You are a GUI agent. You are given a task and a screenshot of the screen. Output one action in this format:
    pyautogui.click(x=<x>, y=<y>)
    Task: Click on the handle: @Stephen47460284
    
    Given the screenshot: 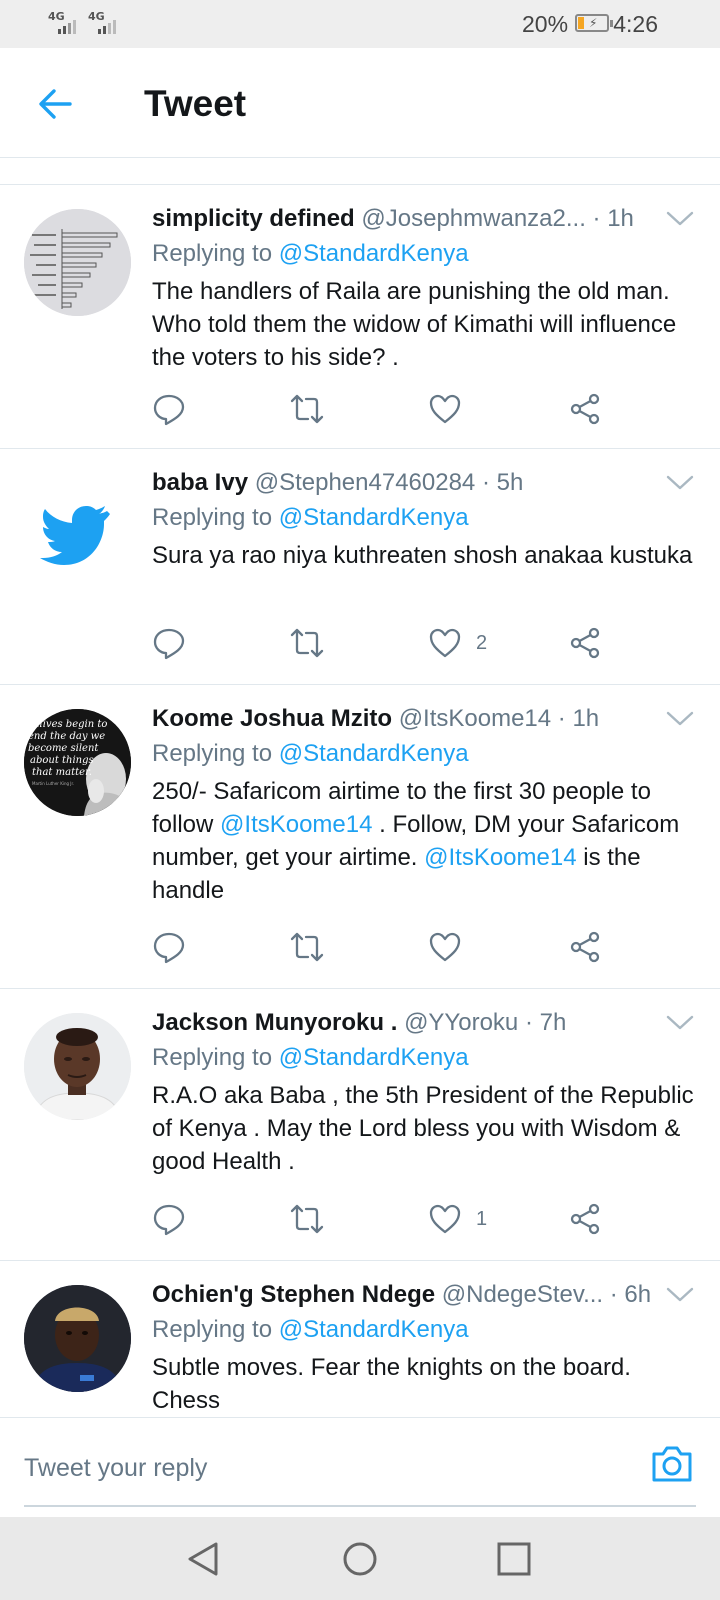 What is the action you would take?
    pyautogui.click(x=365, y=482)
    